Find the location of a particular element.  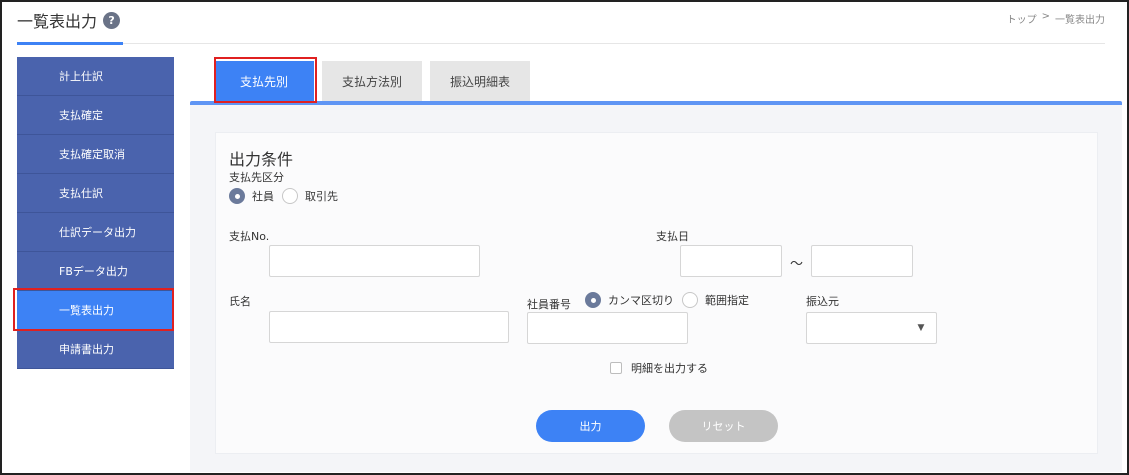

payment-no-label: 支払No. is located at coordinates (249, 236).